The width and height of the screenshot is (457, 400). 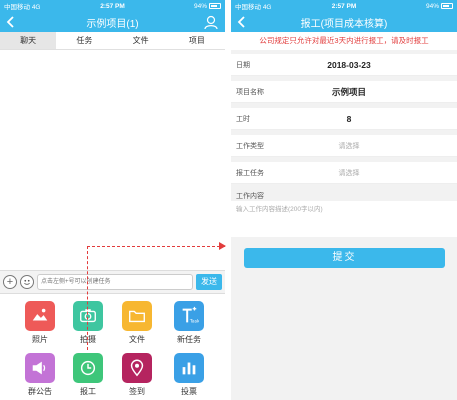 What do you see at coordinates (243, 65) in the screenshot?
I see `field-label: 日期` at bounding box center [243, 65].